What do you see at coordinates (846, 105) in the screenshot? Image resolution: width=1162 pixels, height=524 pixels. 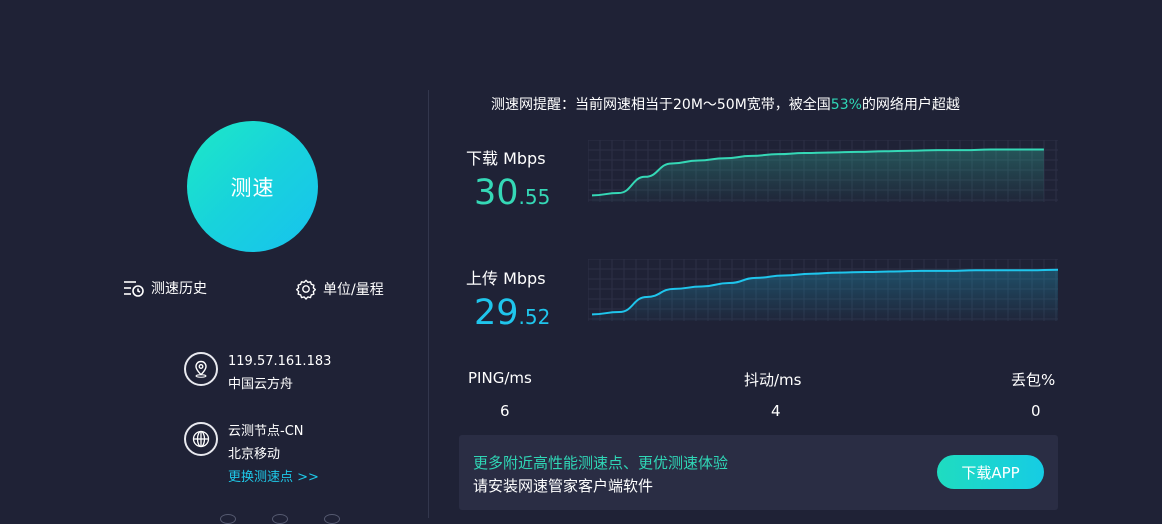 I see `tip-percent: 53%` at bounding box center [846, 105].